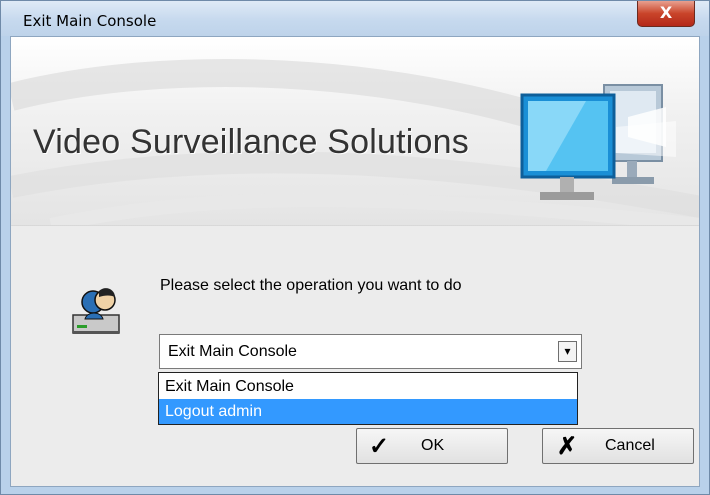 The image size is (710, 495). I want to click on ok-label: OK, so click(433, 445).